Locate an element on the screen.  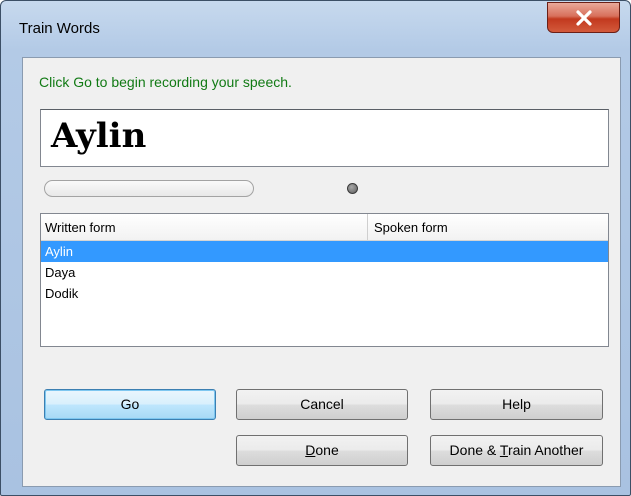
written-form-cell: Aylin is located at coordinates (59, 251).